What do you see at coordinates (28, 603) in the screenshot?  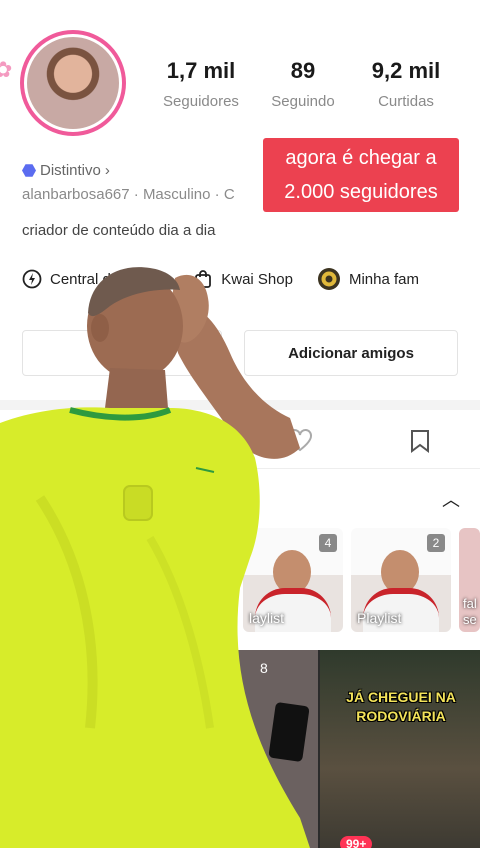 I see `playlist-caption-left: bo ga` at bounding box center [28, 603].